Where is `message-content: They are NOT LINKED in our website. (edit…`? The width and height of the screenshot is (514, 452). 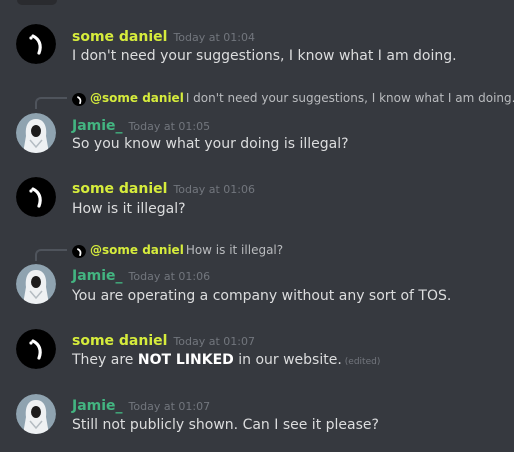 message-content: They are NOT LINKED in our website. (edit… is located at coordinates (226, 361).